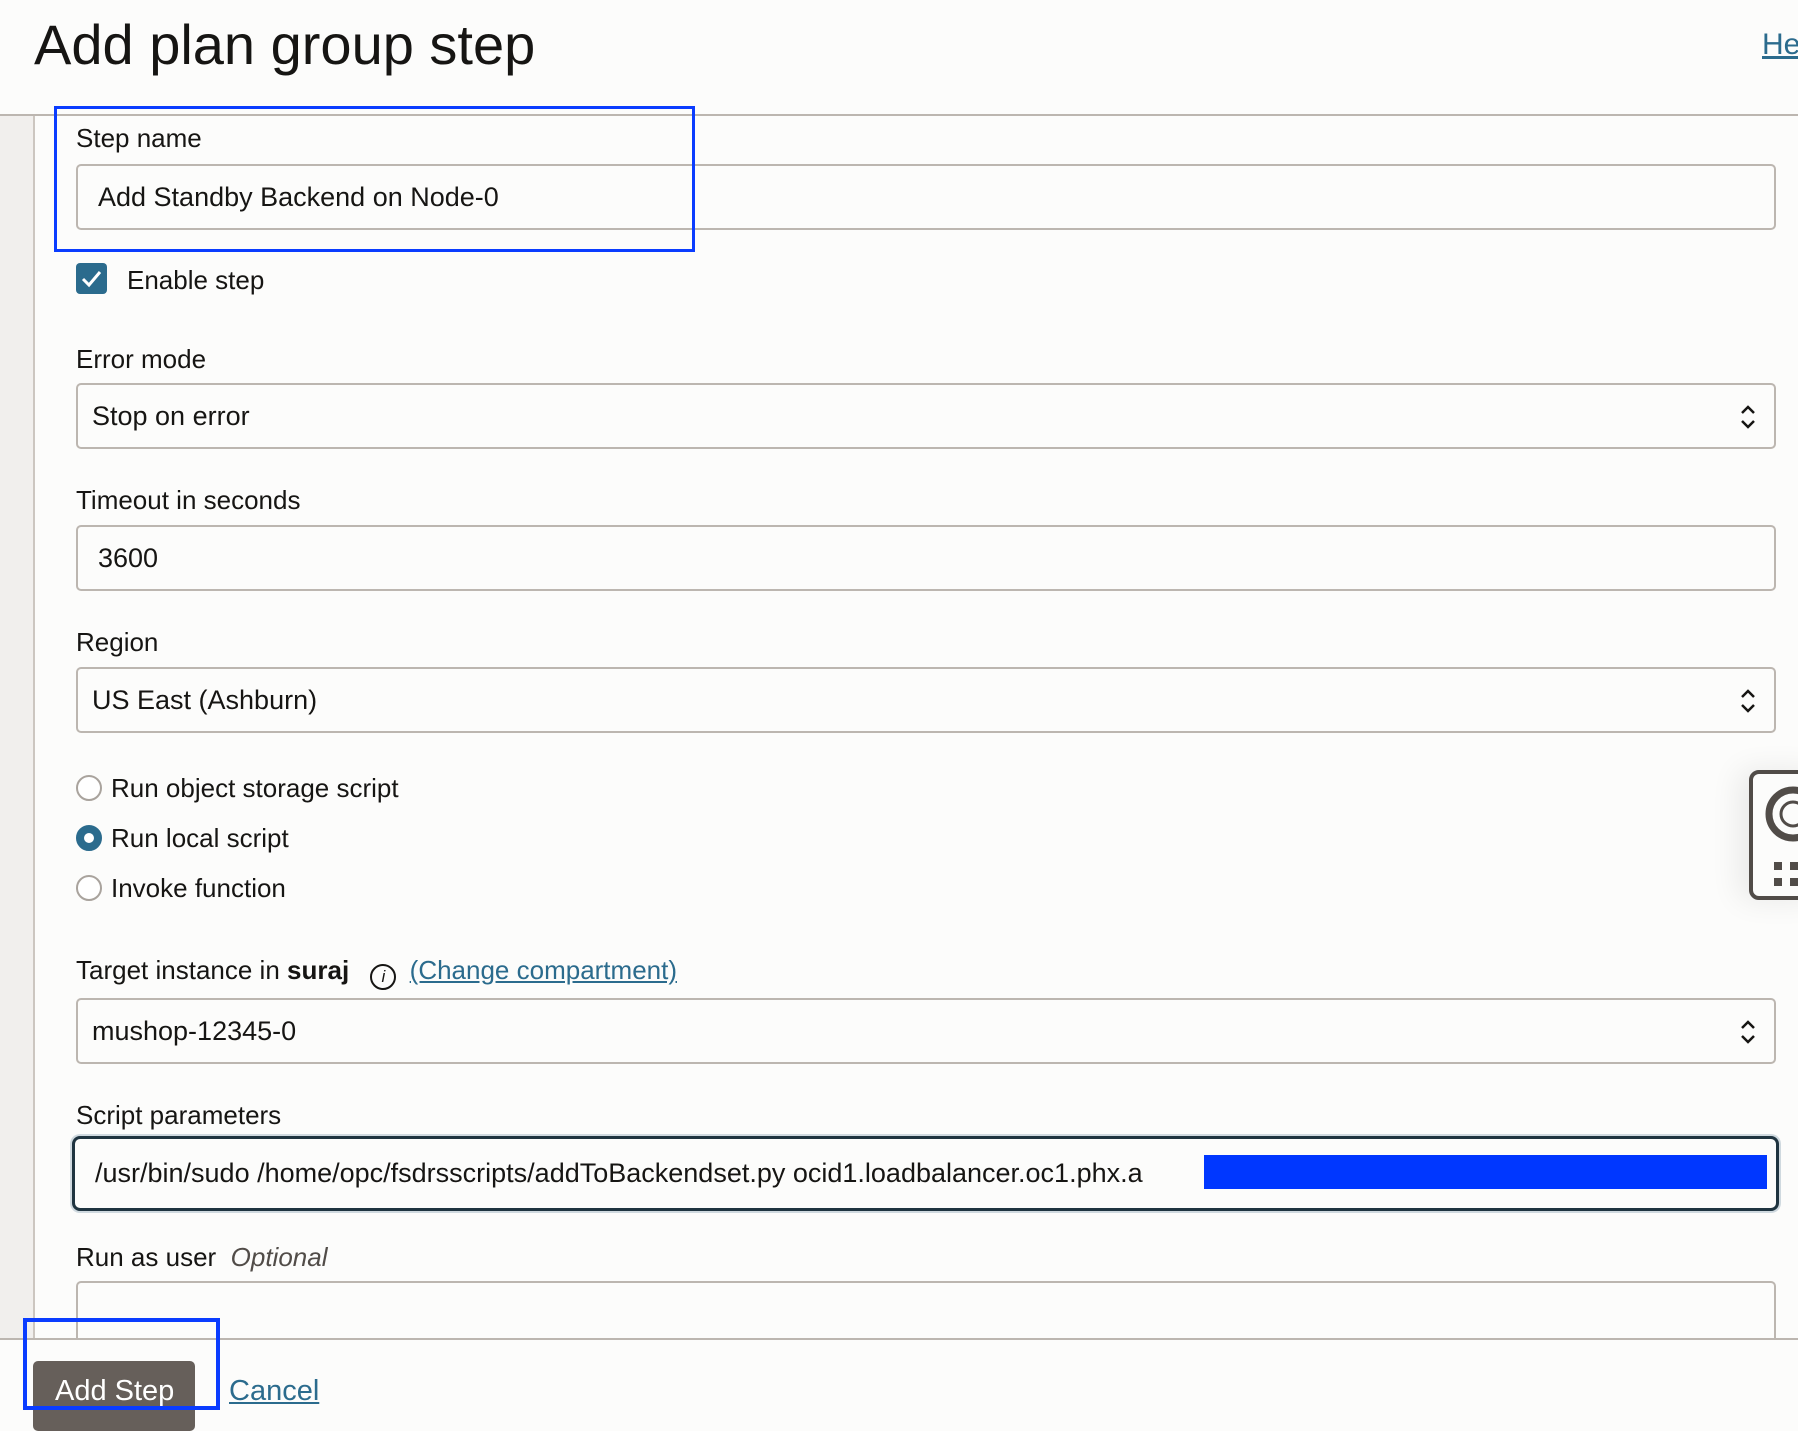  Describe the element at coordinates (926, 558) in the screenshot. I see `timeout-input: 3600` at that location.